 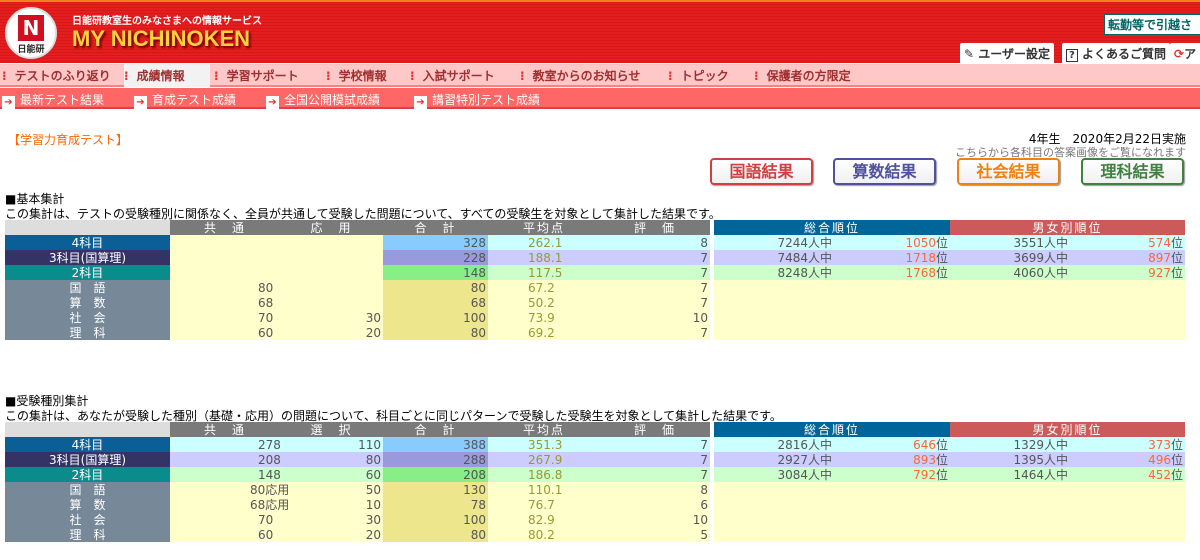 What do you see at coordinates (225, 302) in the screenshot?
I see `common-score: 68` at bounding box center [225, 302].